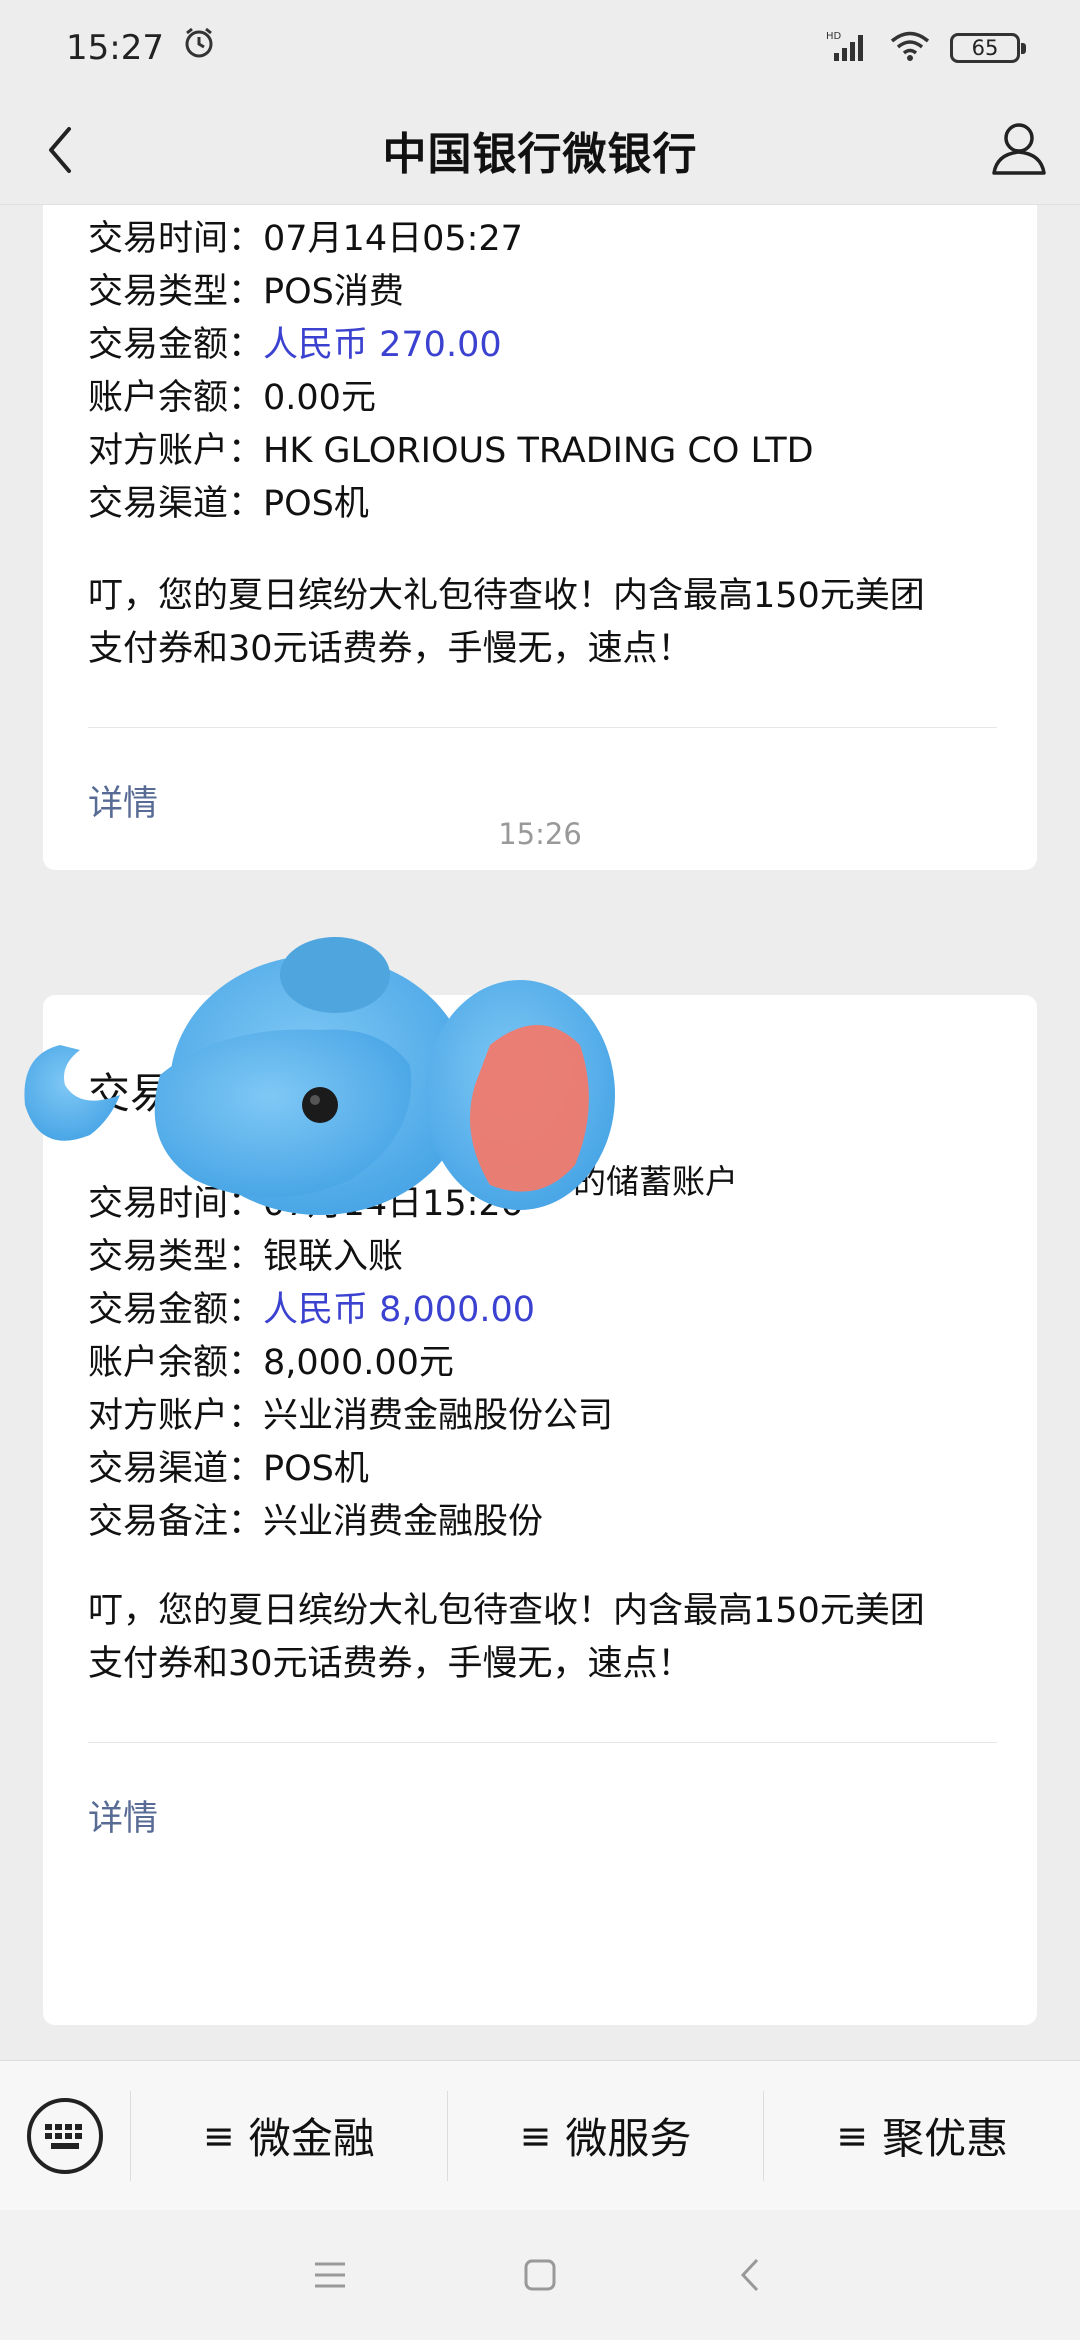  What do you see at coordinates (834, 36) in the screenshot?
I see `network-label: HD` at bounding box center [834, 36].